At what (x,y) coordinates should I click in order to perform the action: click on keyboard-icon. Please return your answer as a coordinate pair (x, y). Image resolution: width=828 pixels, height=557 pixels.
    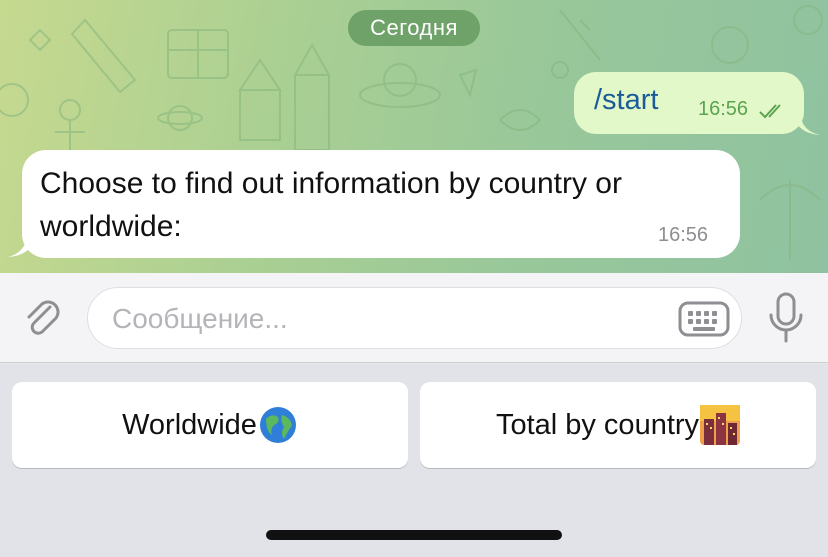
    Looking at the image, I should click on (704, 319).